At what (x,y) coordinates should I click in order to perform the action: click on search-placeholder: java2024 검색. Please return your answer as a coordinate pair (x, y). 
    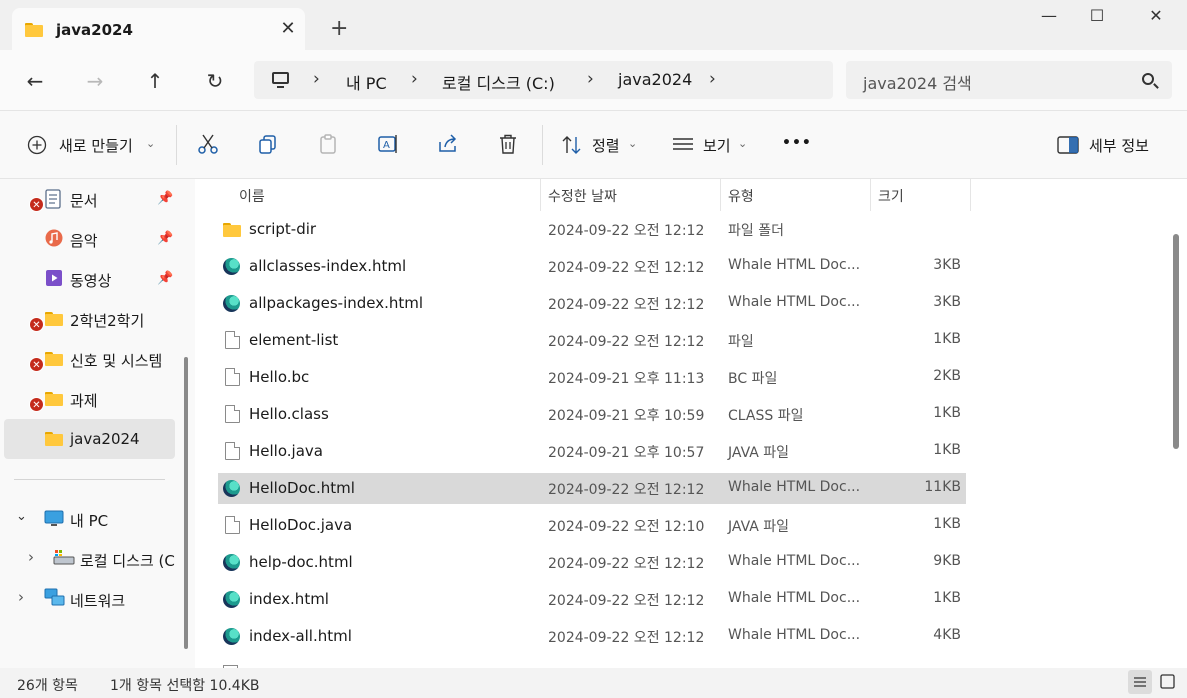
    Looking at the image, I should click on (917, 83).